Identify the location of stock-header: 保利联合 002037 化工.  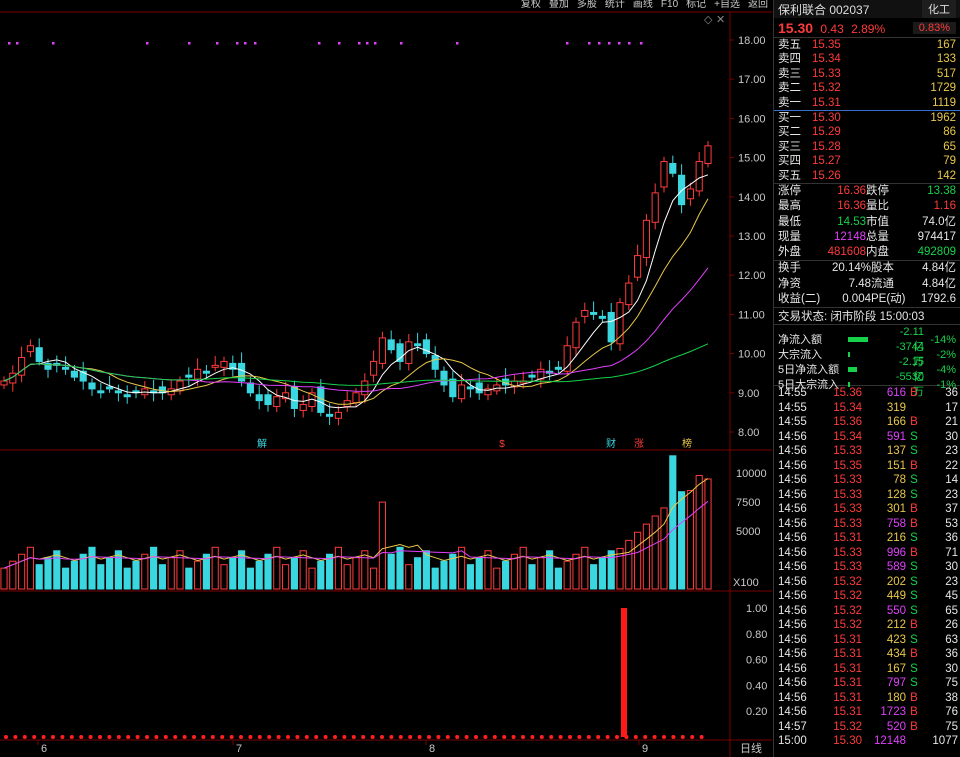
(867, 9).